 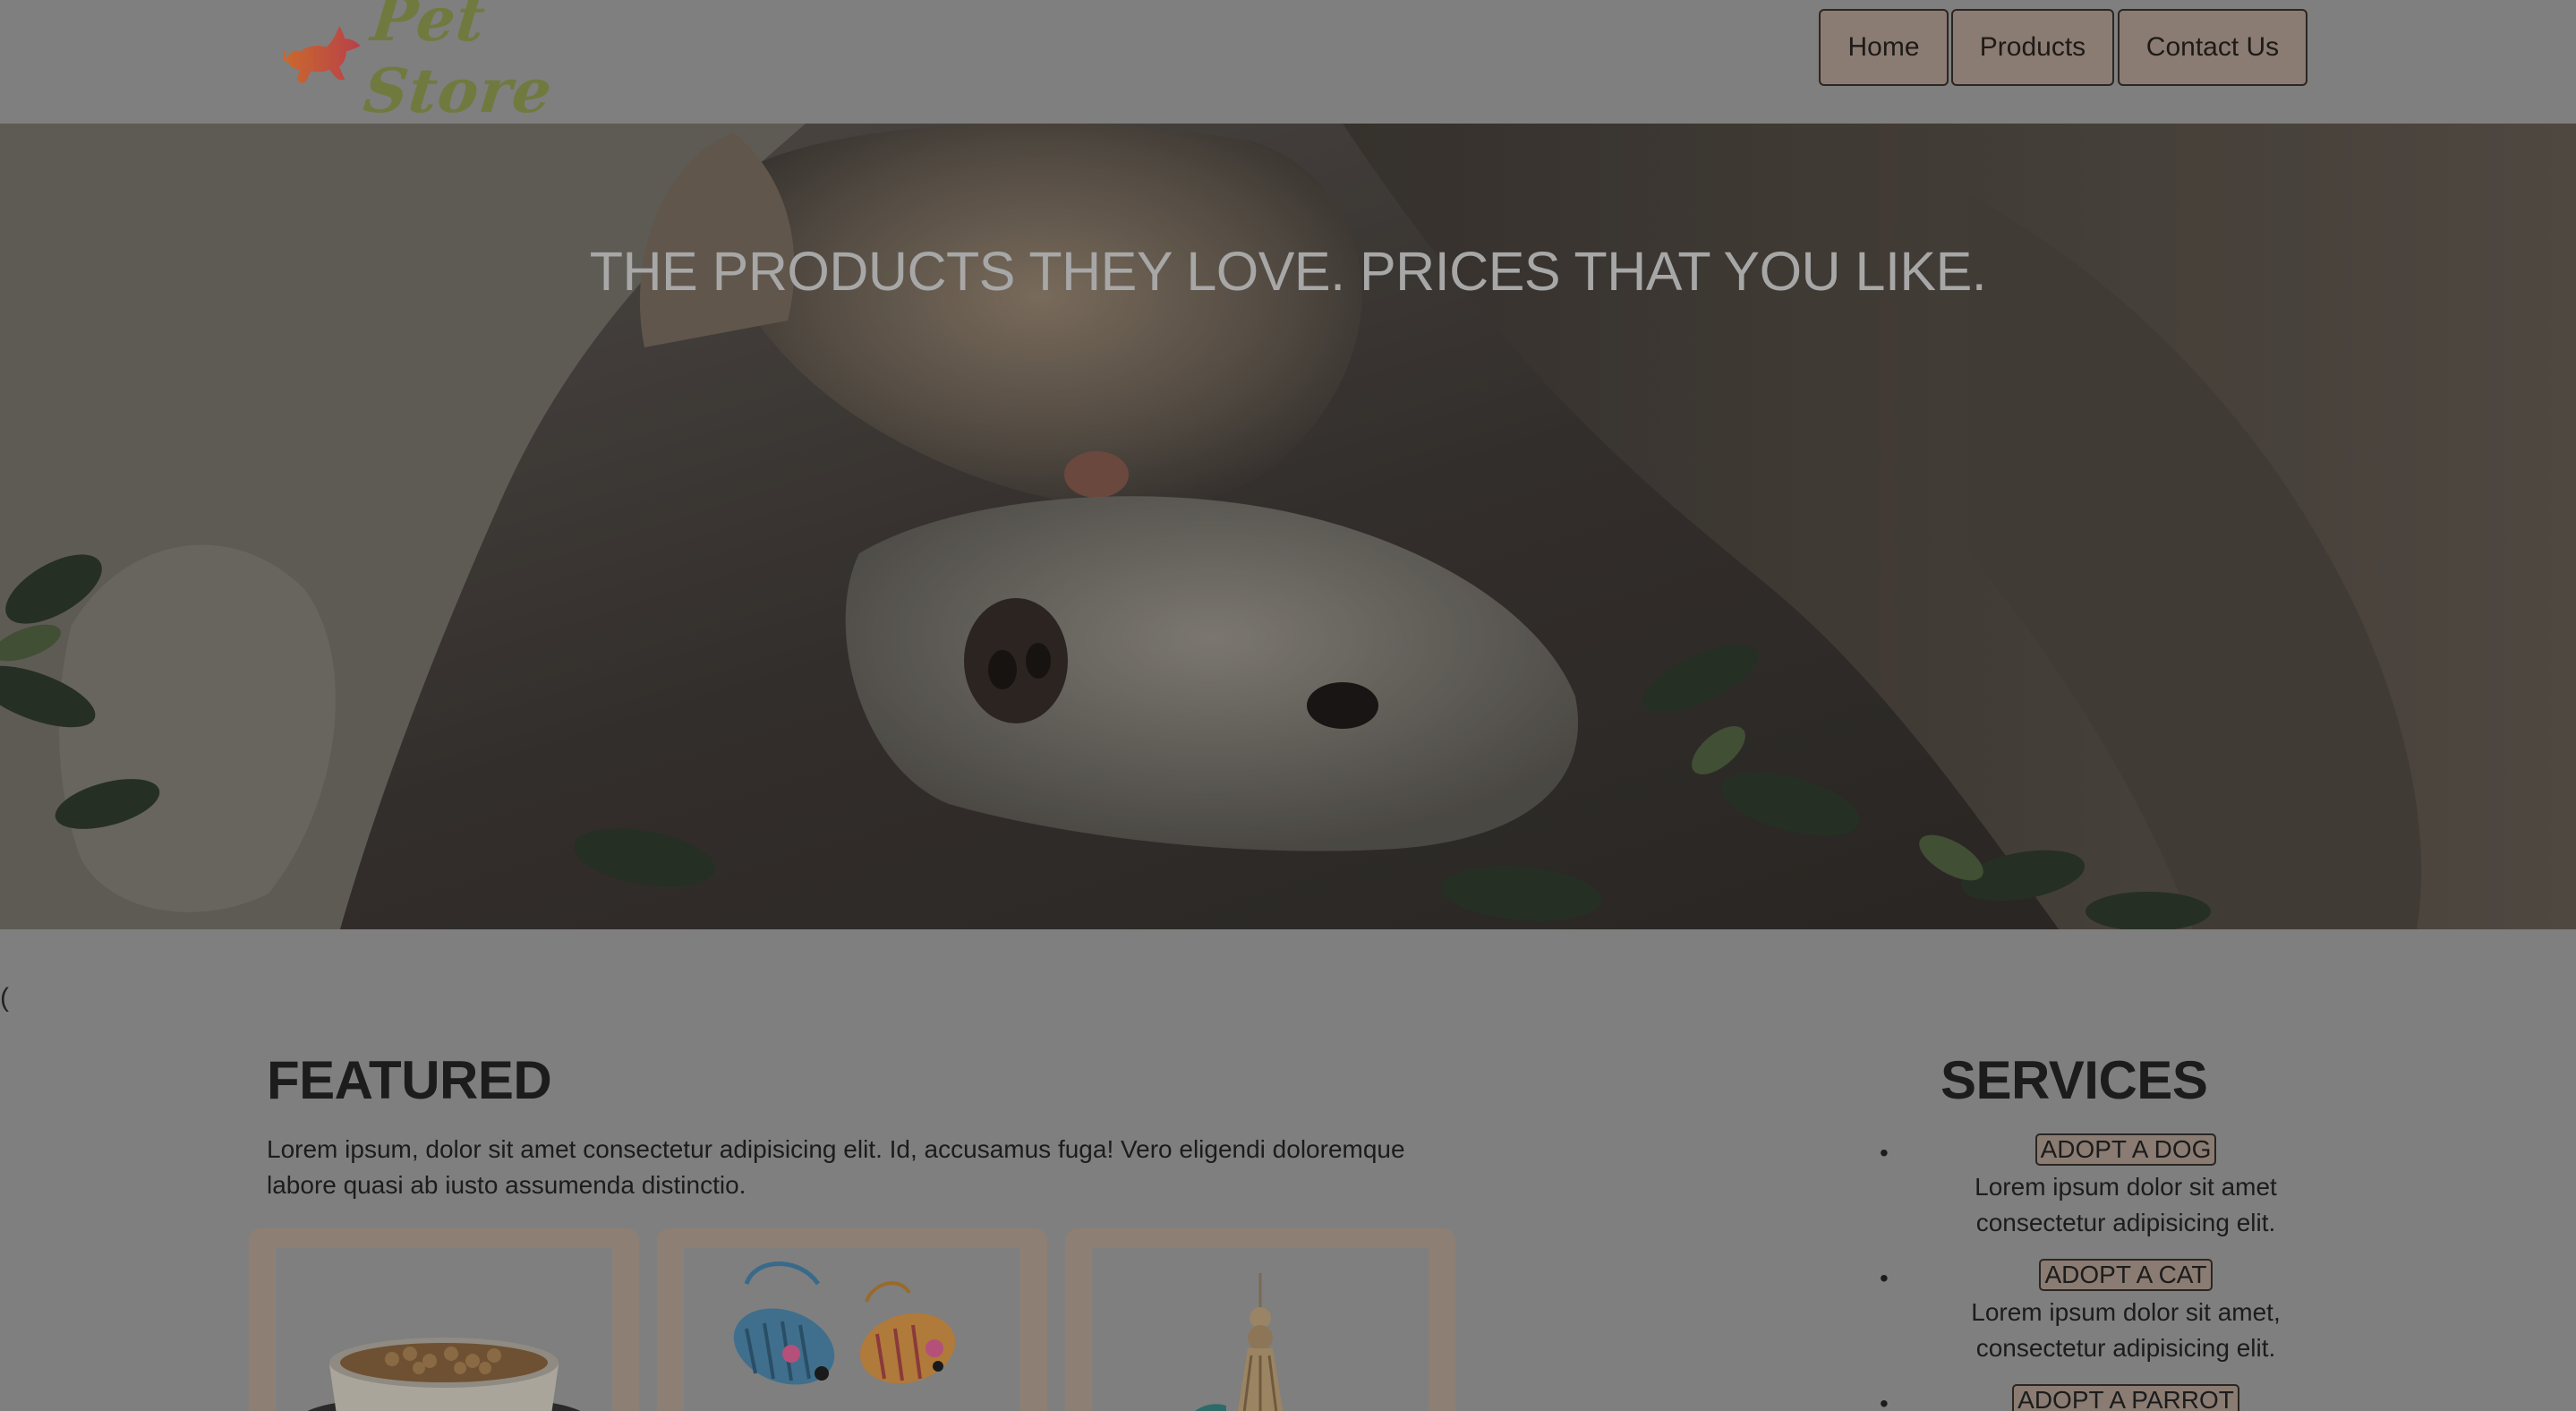 I want to click on nav-contact-us-button: Contact Us, so click(x=2212, y=47).